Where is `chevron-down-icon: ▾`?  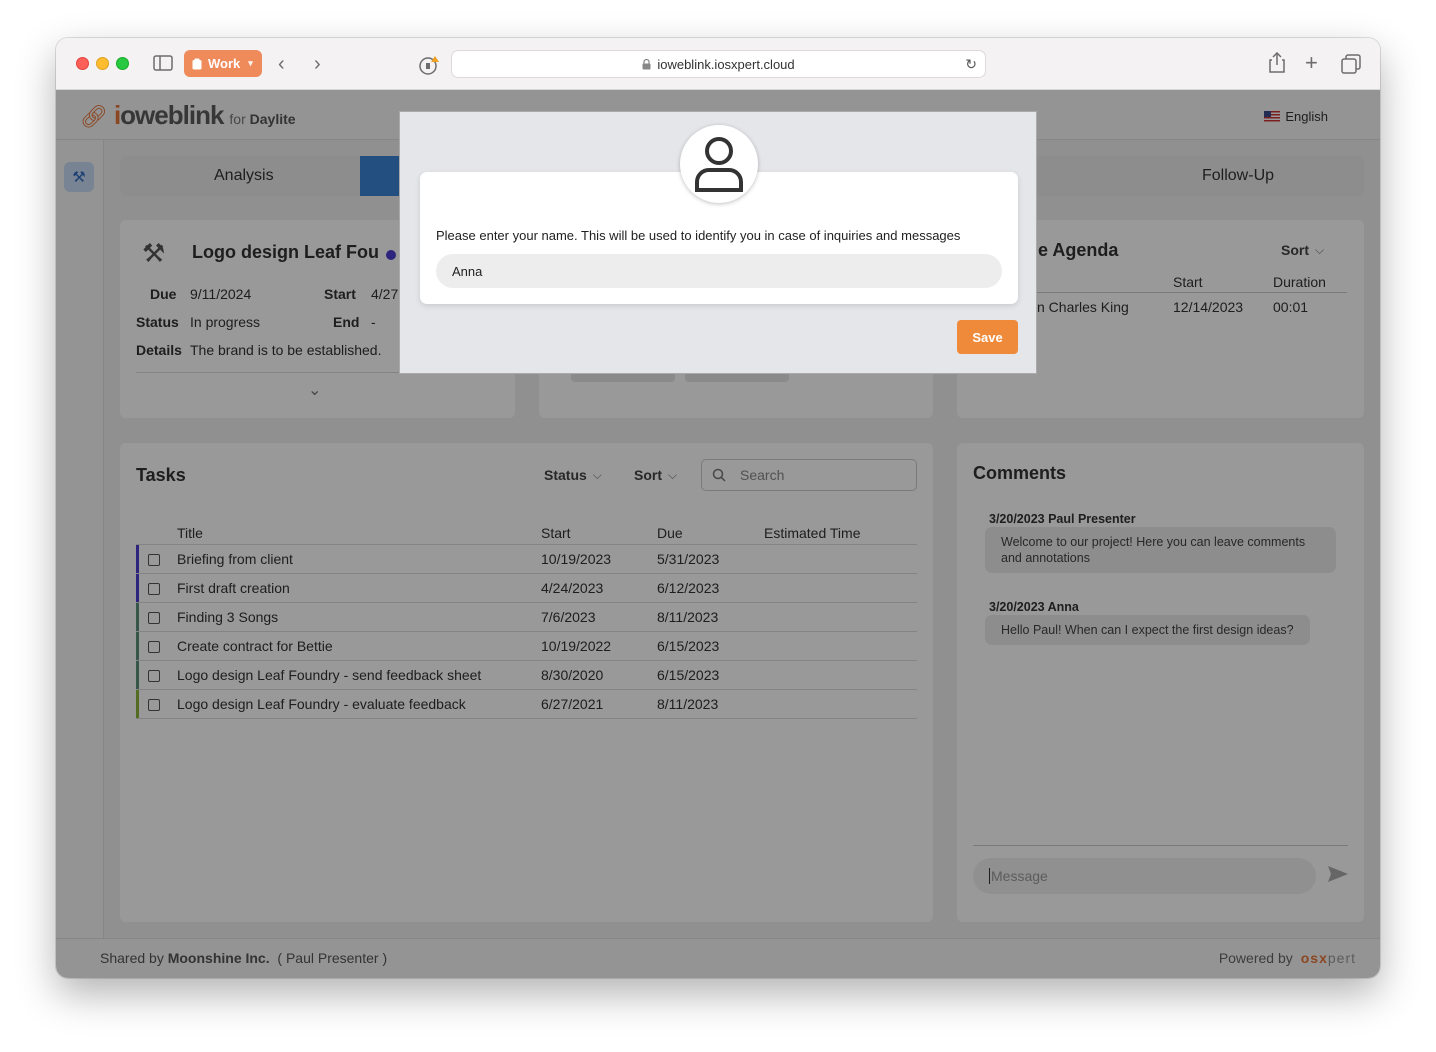
chevron-down-icon: ▾ is located at coordinates (250, 63).